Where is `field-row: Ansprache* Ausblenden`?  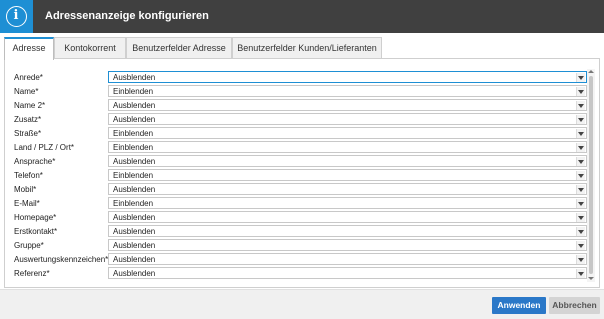
field-row: Ansprache* Ausblenden is located at coordinates (300, 161).